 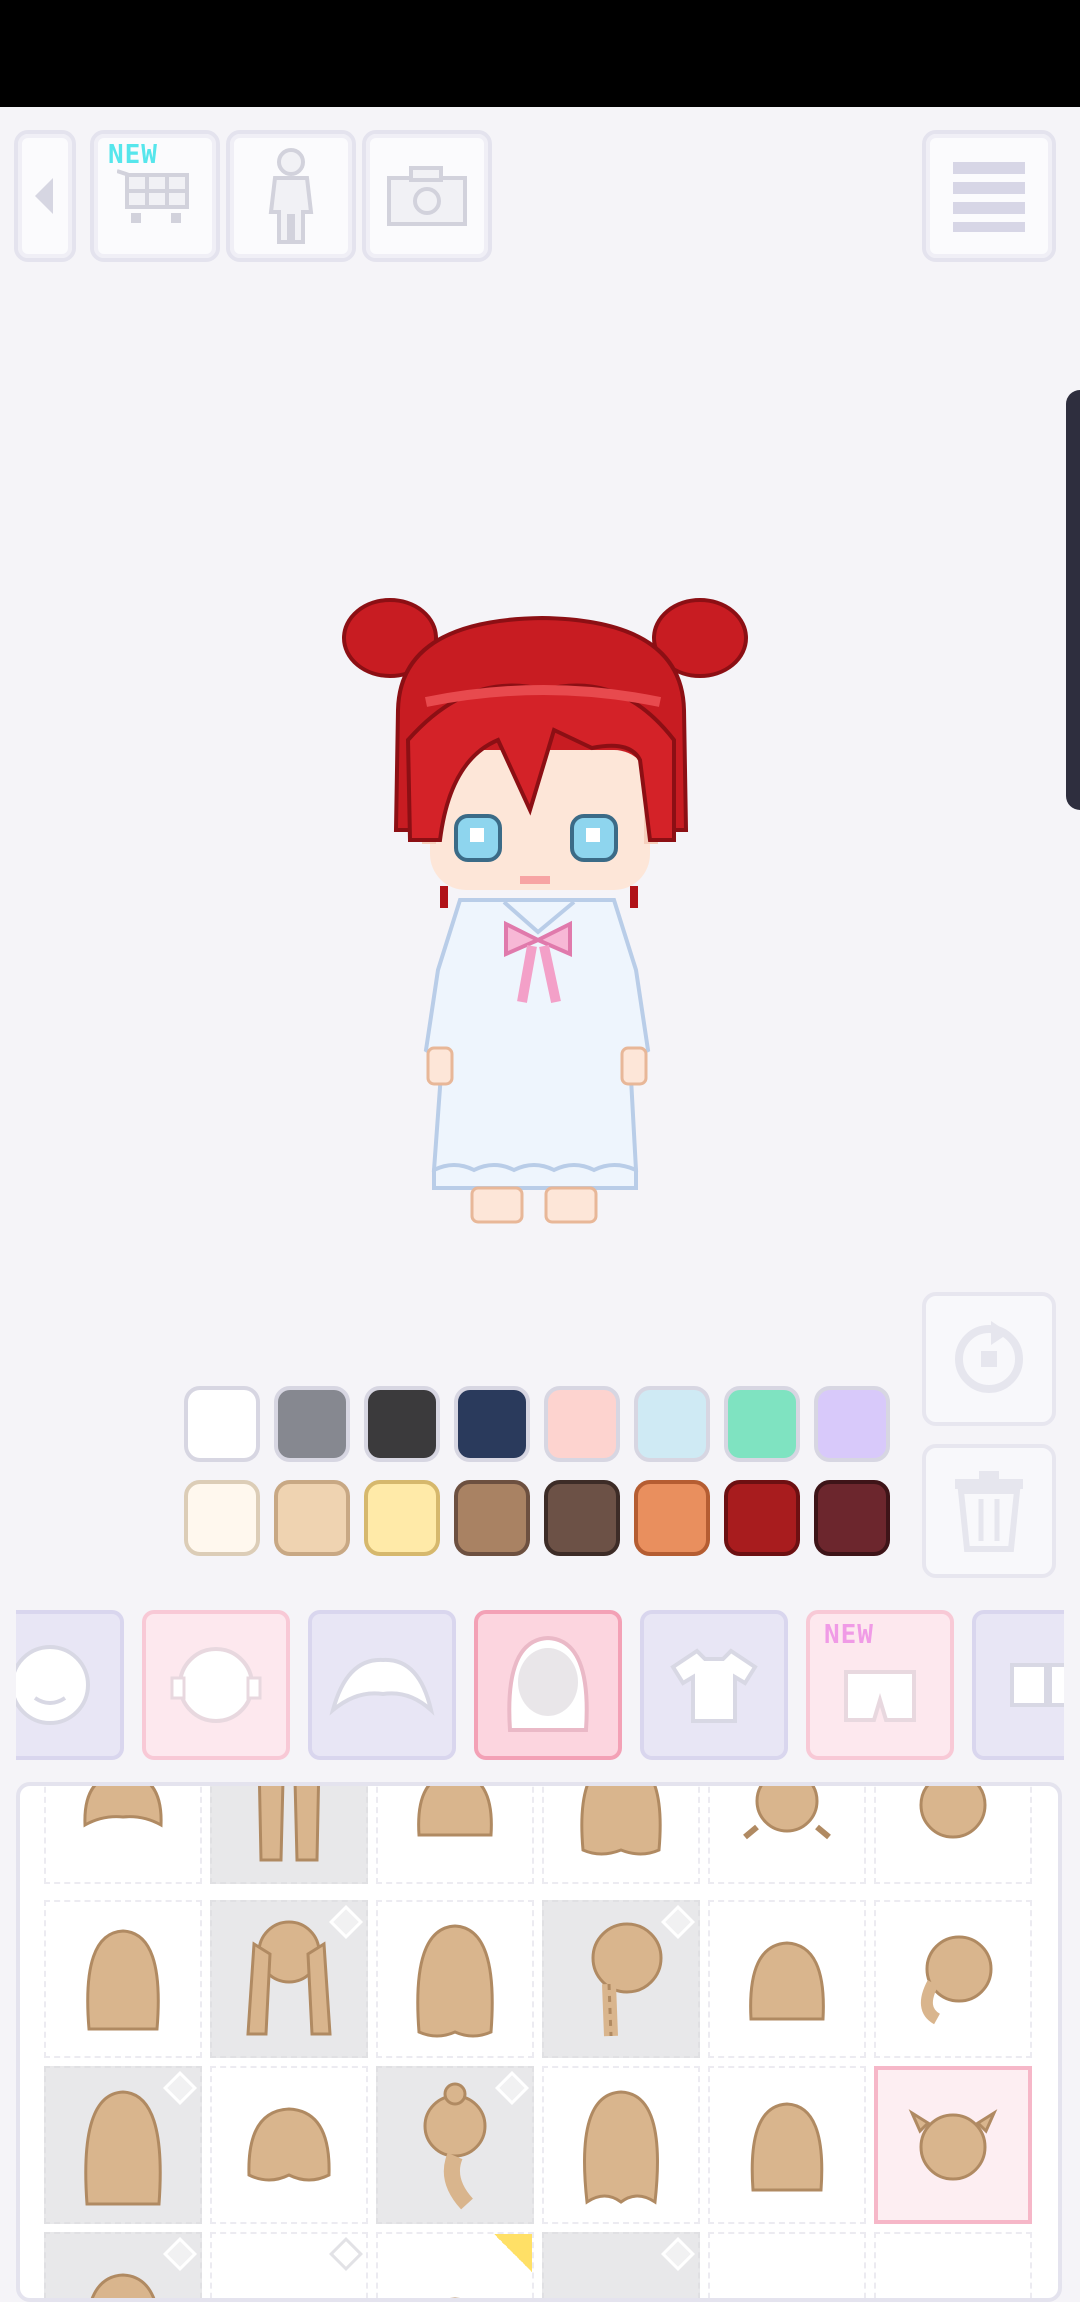 I want to click on tab-back-hair, so click(x=548, y=1685).